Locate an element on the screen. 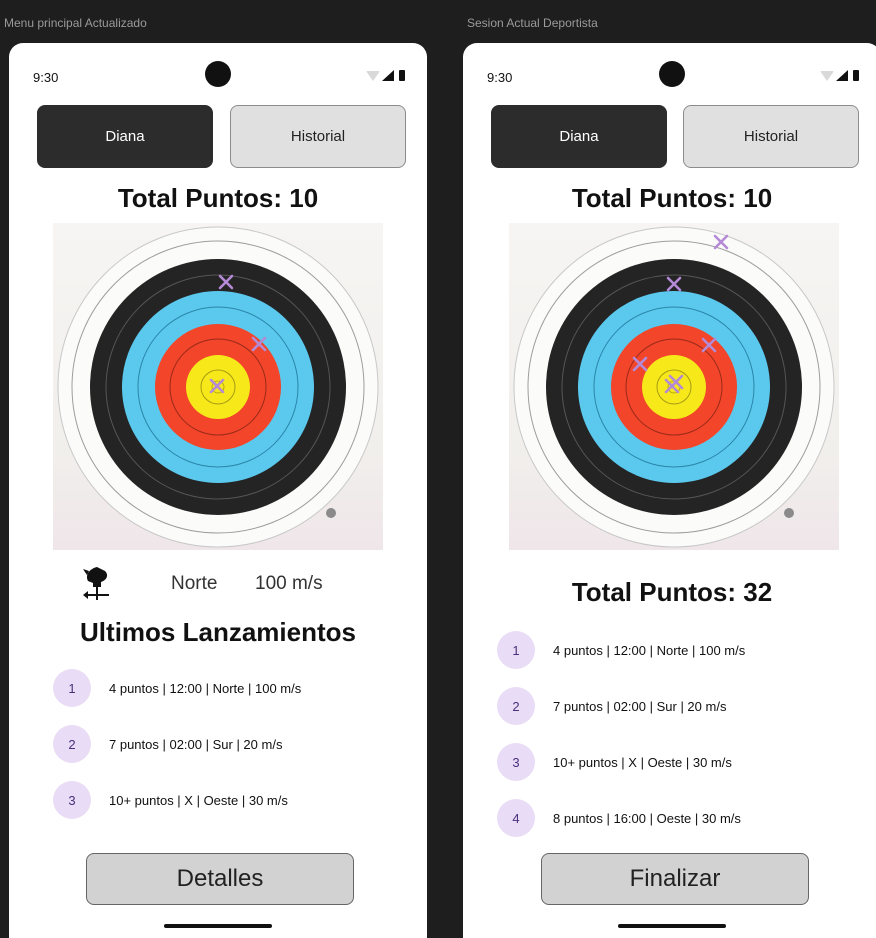  throw-number-badge: 4 is located at coordinates (516, 818).